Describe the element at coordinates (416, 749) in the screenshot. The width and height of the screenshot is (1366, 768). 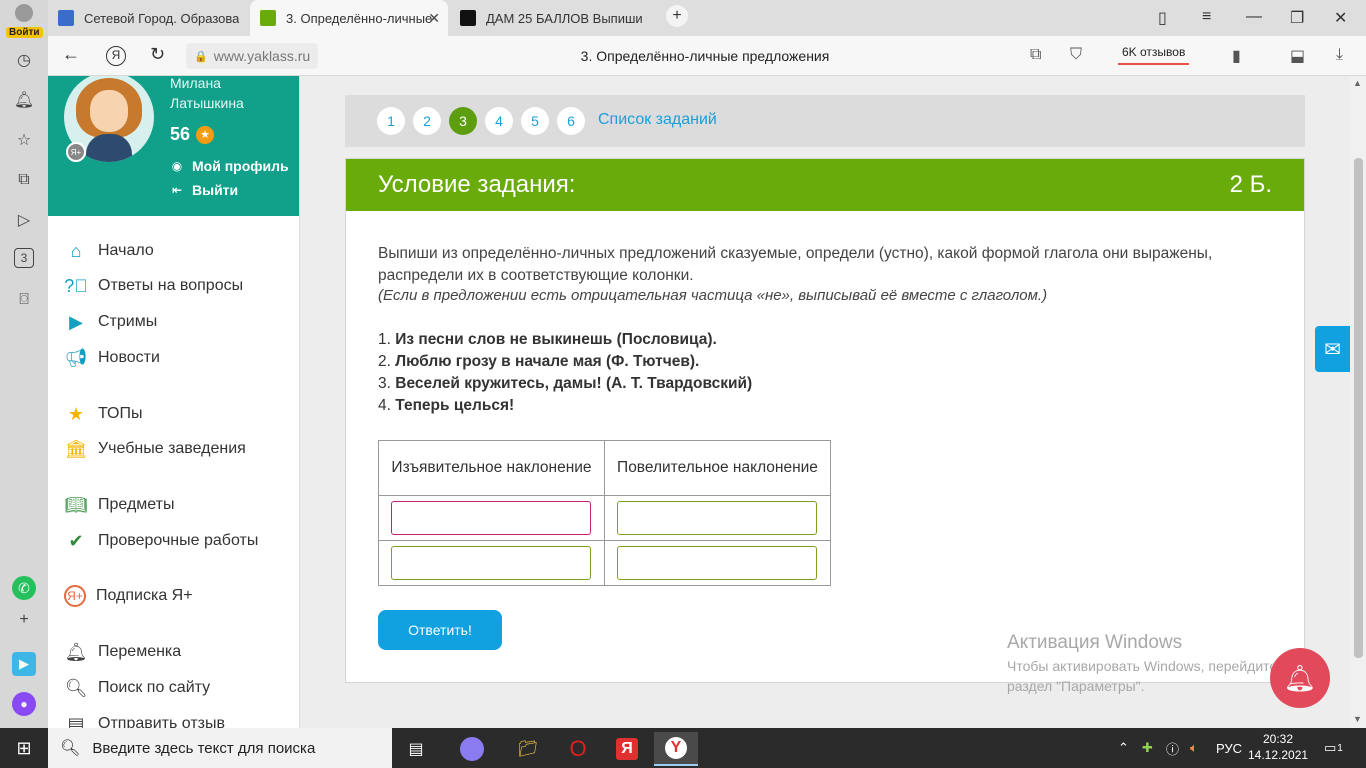
I see `task-view-icon: ▤` at that location.